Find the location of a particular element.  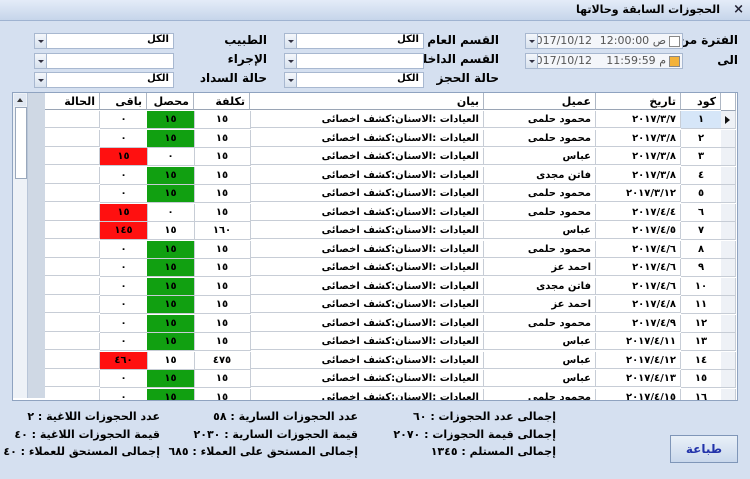

calendar-dropdown-icon is located at coordinates (532, 41).